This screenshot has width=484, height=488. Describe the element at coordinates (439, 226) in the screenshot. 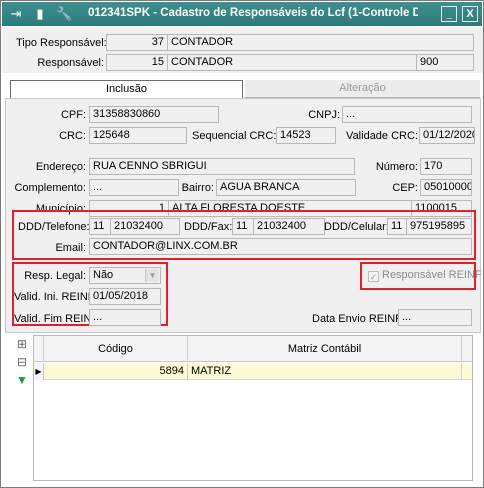

I see `celular-field: 975195895` at that location.